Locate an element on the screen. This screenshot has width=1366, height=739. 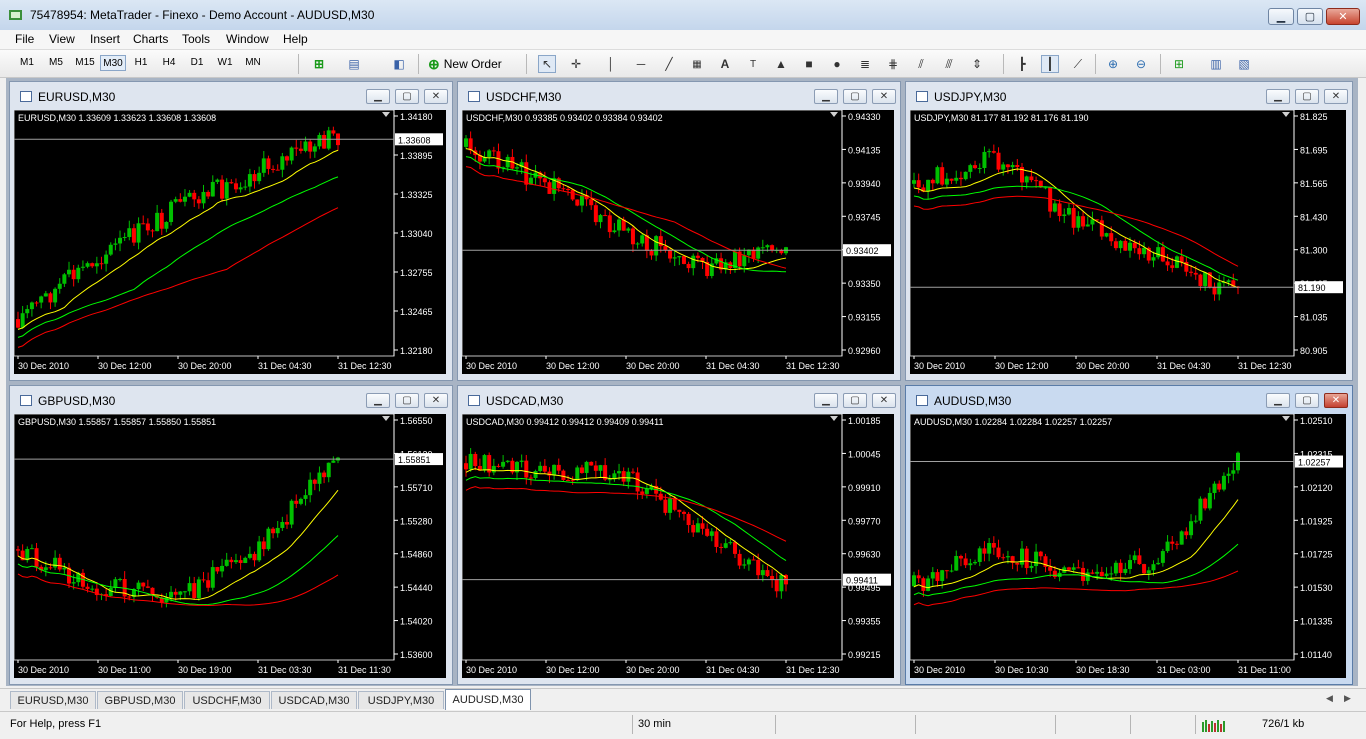
menu-insert: Insert is located at coordinates (105, 39).